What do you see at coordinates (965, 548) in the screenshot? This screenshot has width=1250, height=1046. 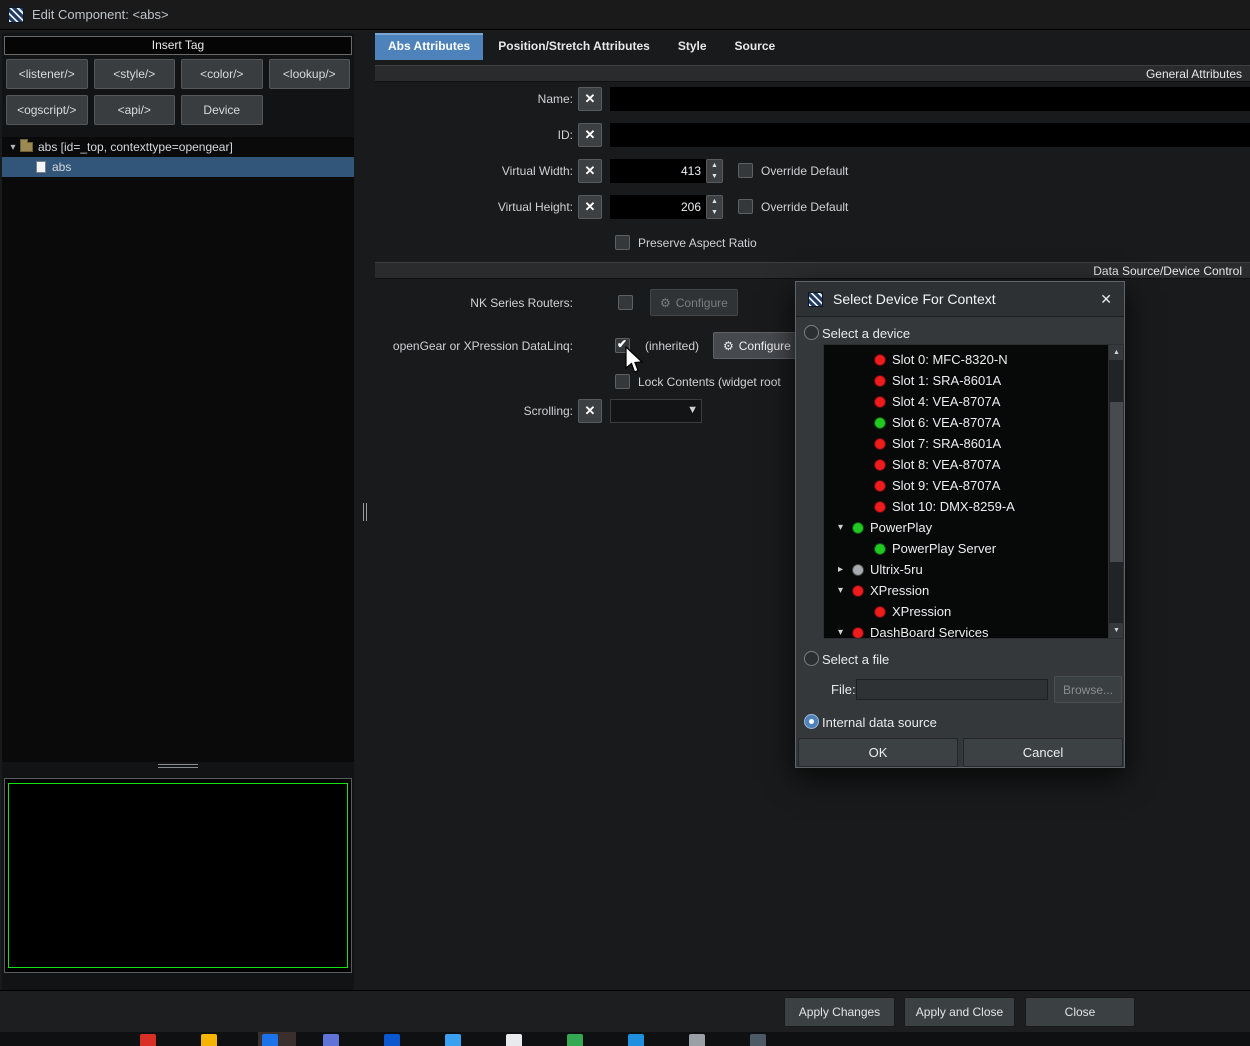 I see `device-tree-item: PowerPlay Server` at bounding box center [965, 548].